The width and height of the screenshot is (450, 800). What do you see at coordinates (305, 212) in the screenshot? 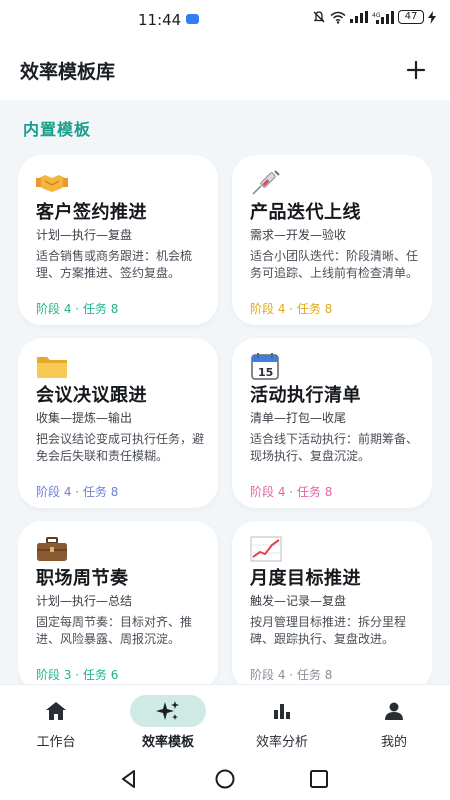
I see `card-title: 产品迭代上线` at bounding box center [305, 212].